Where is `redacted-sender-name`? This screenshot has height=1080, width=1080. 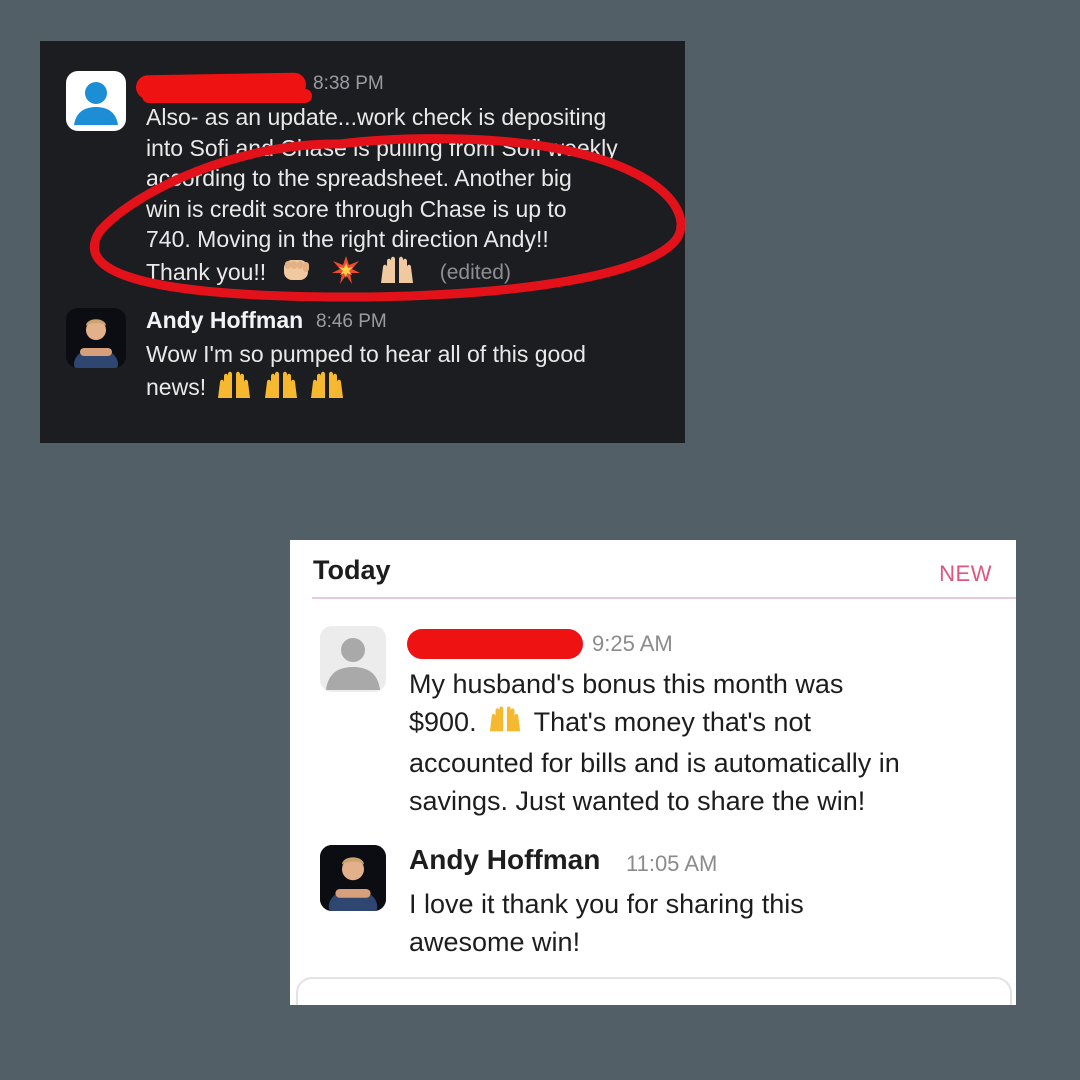
redacted-sender-name is located at coordinates (495, 644).